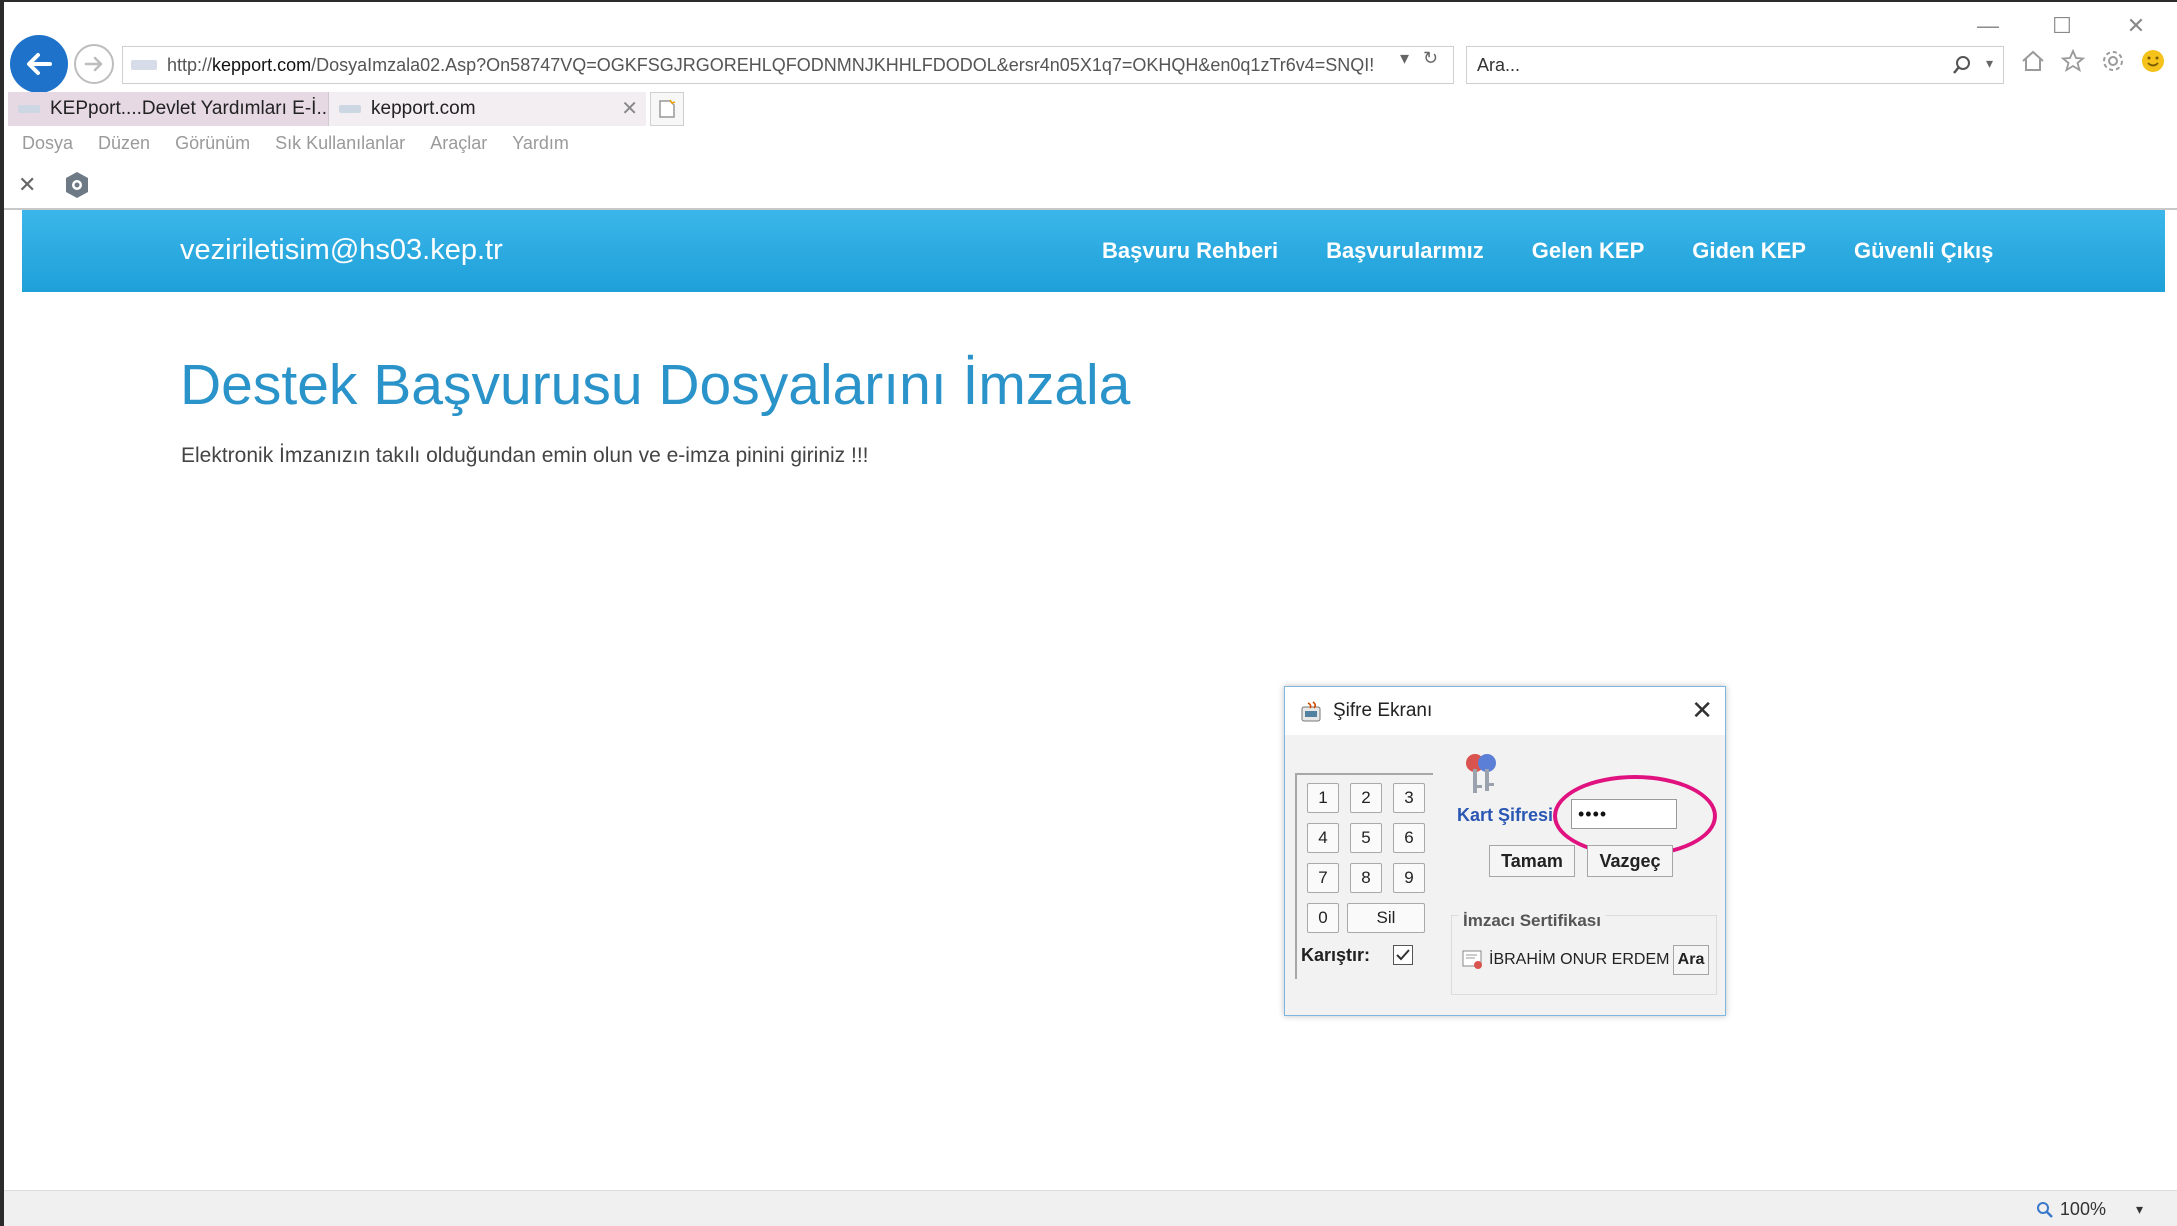  I want to click on dialog-title: Şifre Ekranı, so click(1383, 710).